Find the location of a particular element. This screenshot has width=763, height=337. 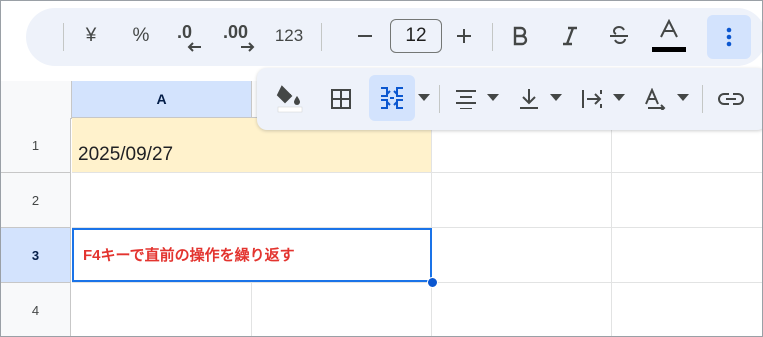

cell-d3 is located at coordinates (687, 255).